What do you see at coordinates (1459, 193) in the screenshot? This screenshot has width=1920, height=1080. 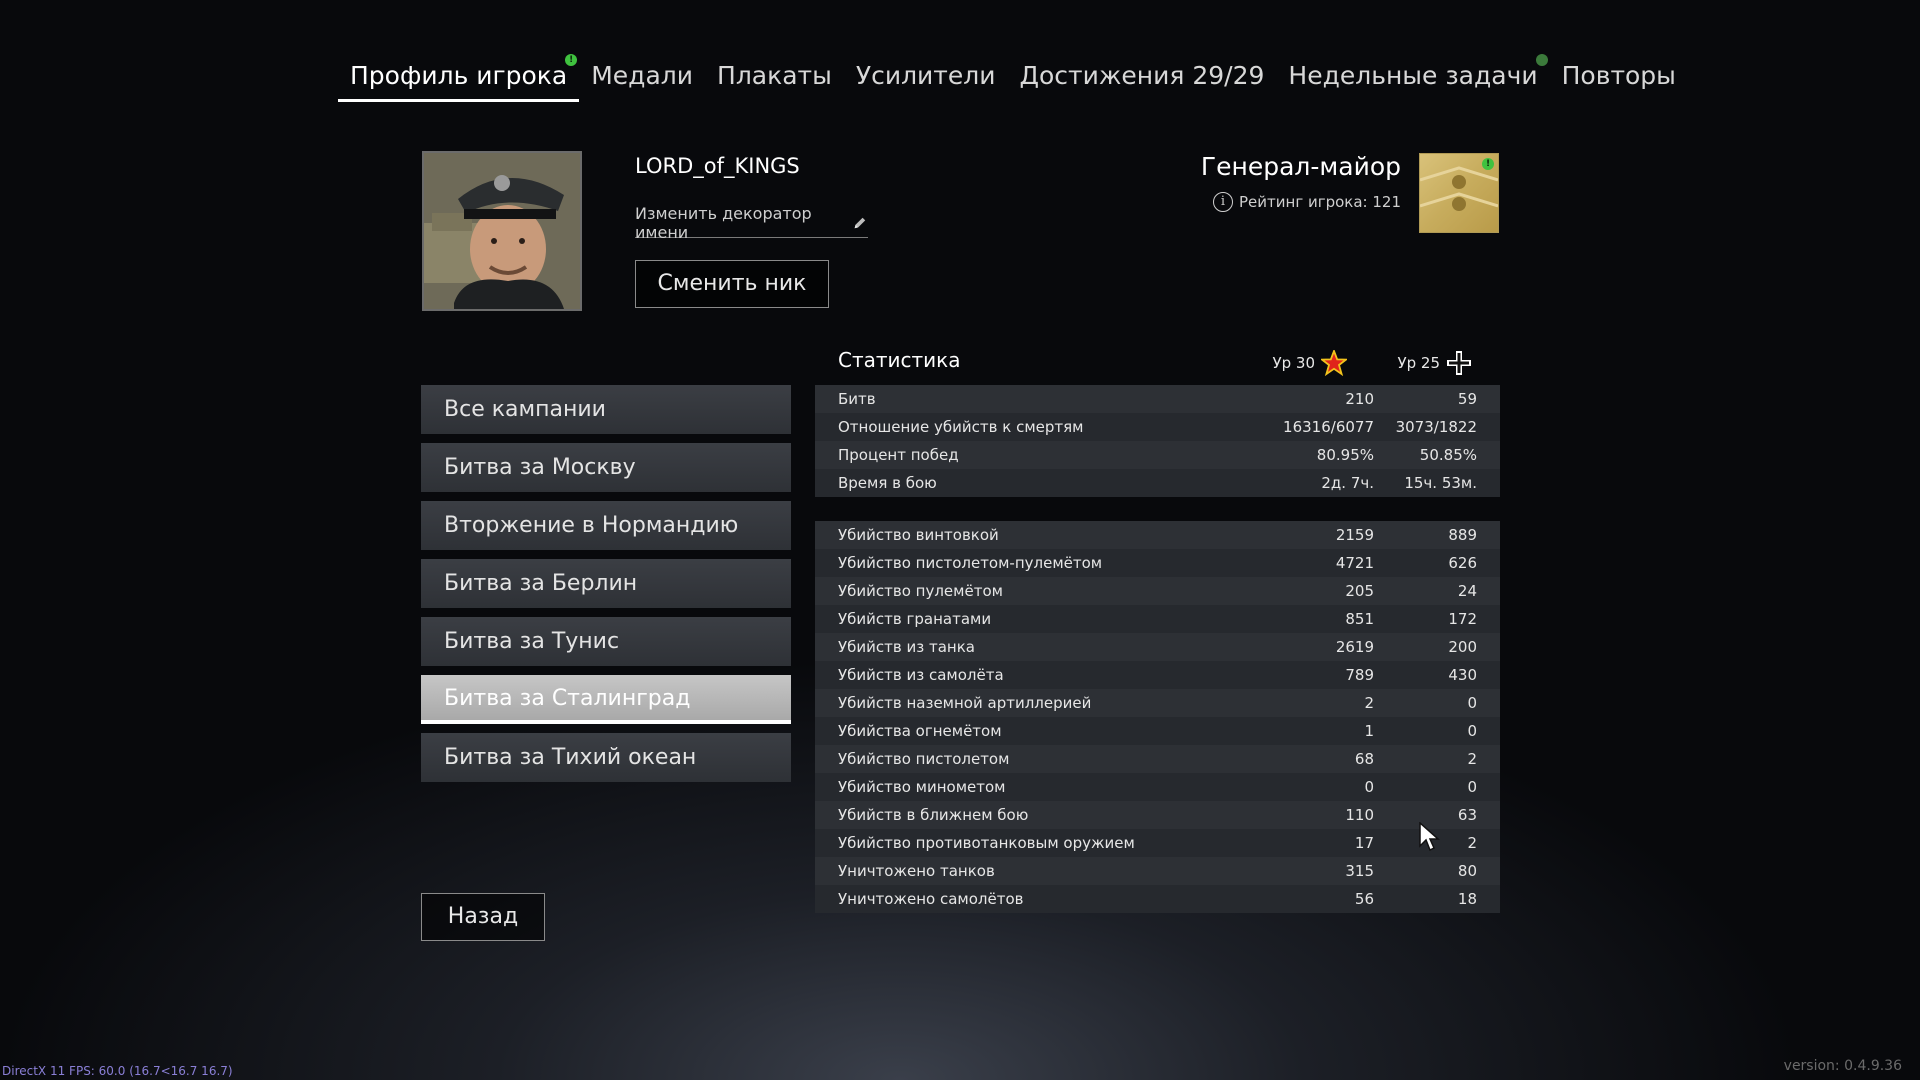 I see `rank-insignia-badge: !` at bounding box center [1459, 193].